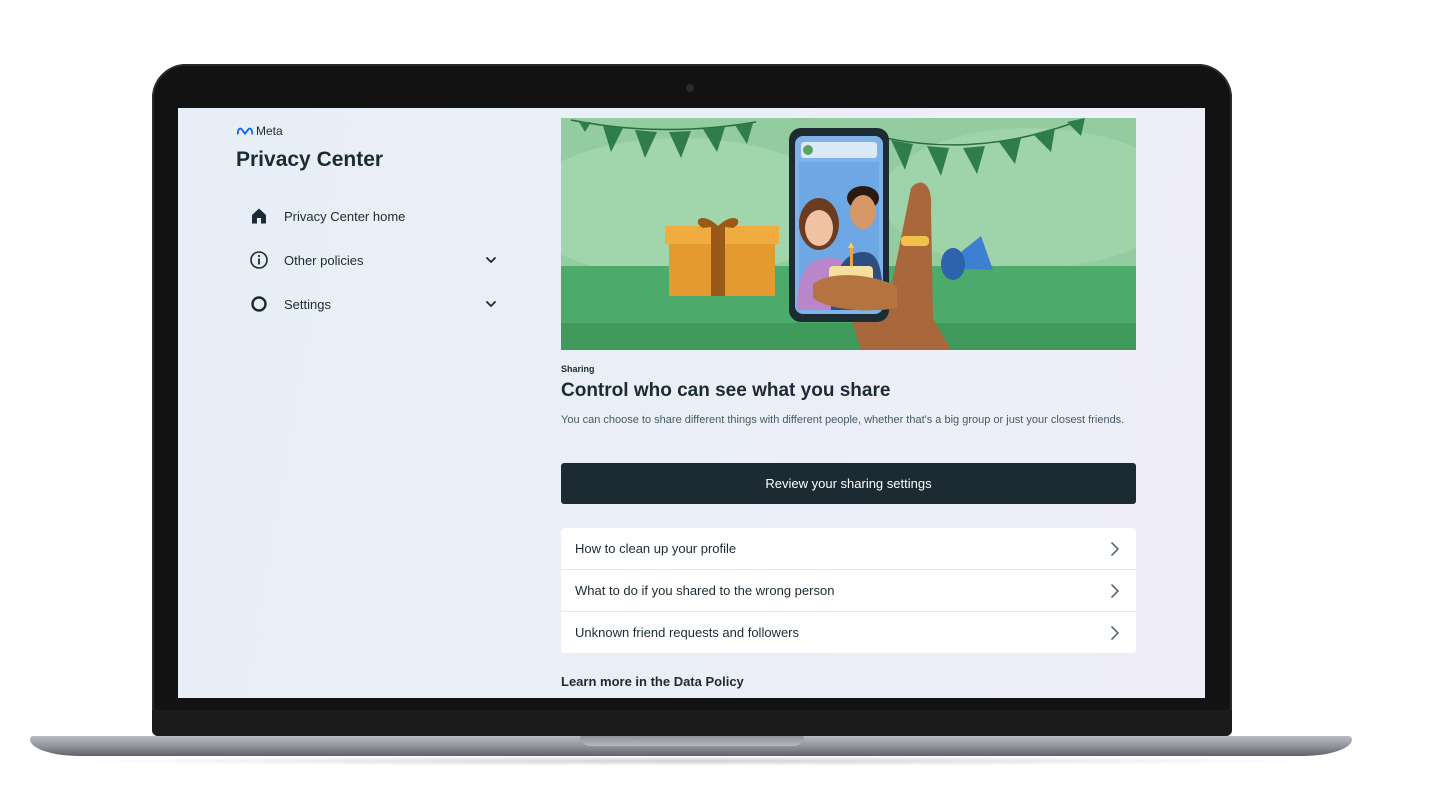  I want to click on link-unknown-friend-requests: Unknown friend requests and followers, so click(848, 632).